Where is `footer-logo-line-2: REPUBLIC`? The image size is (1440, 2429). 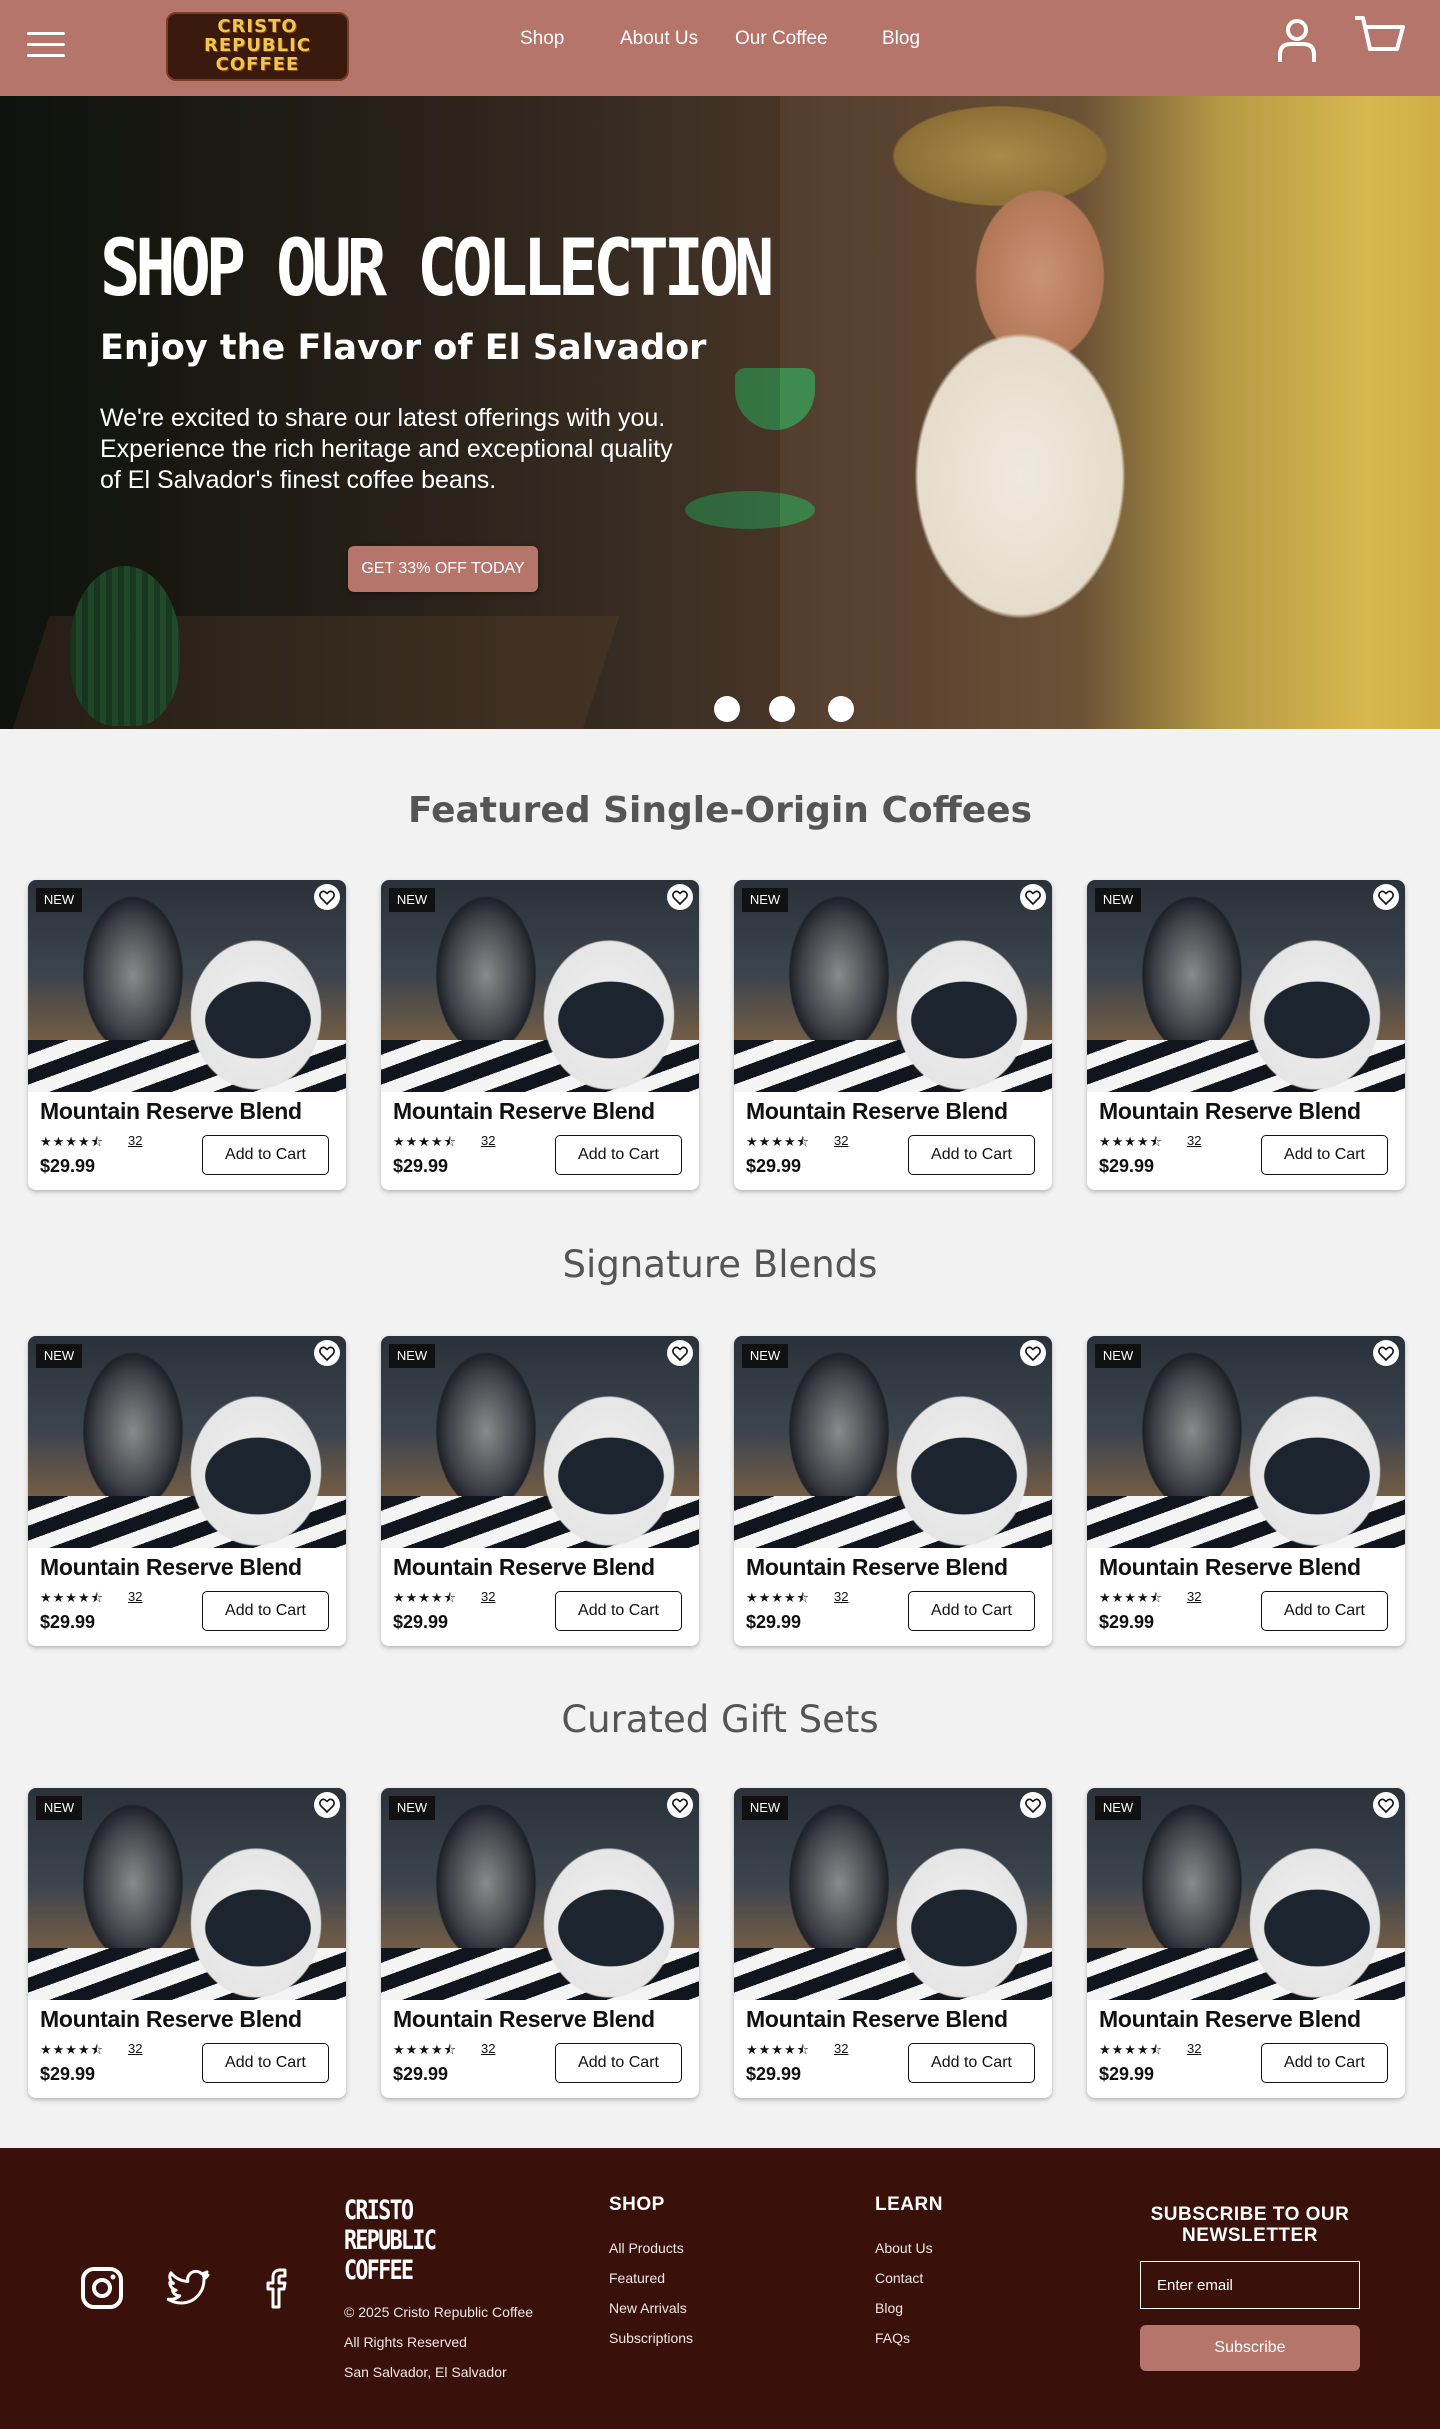
footer-logo-line-2: REPUBLIC is located at coordinates (390, 2240).